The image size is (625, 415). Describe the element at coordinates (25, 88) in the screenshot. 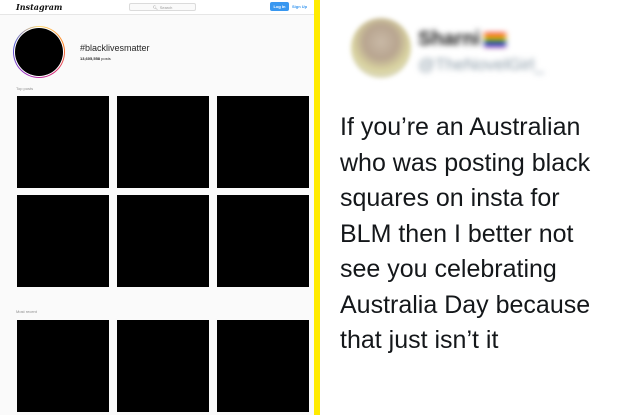

I see `top-posts-label: Top posts` at that location.